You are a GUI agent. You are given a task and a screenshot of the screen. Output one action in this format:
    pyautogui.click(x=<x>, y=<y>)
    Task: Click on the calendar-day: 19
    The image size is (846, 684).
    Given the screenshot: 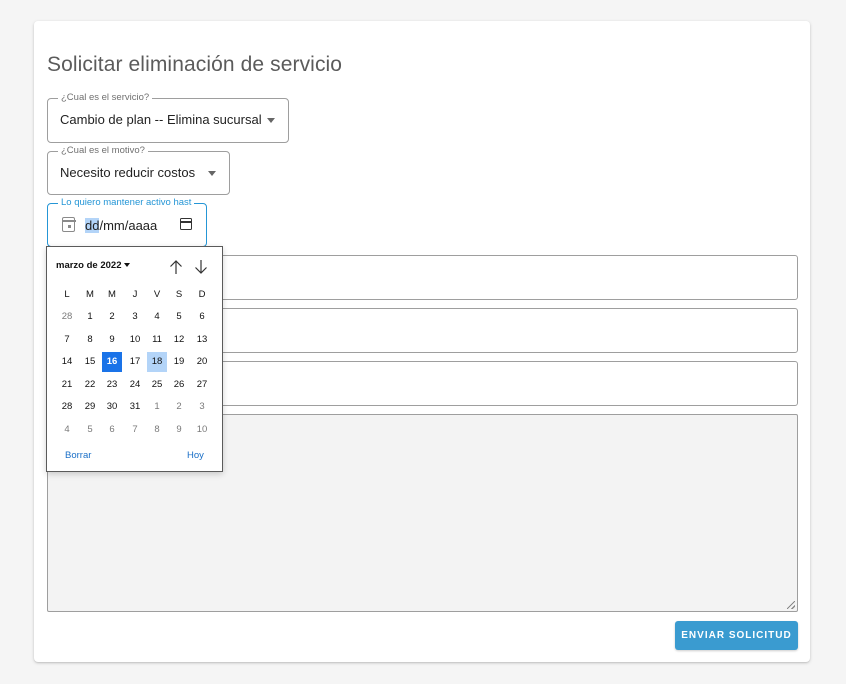 What is the action you would take?
    pyautogui.click(x=179, y=362)
    